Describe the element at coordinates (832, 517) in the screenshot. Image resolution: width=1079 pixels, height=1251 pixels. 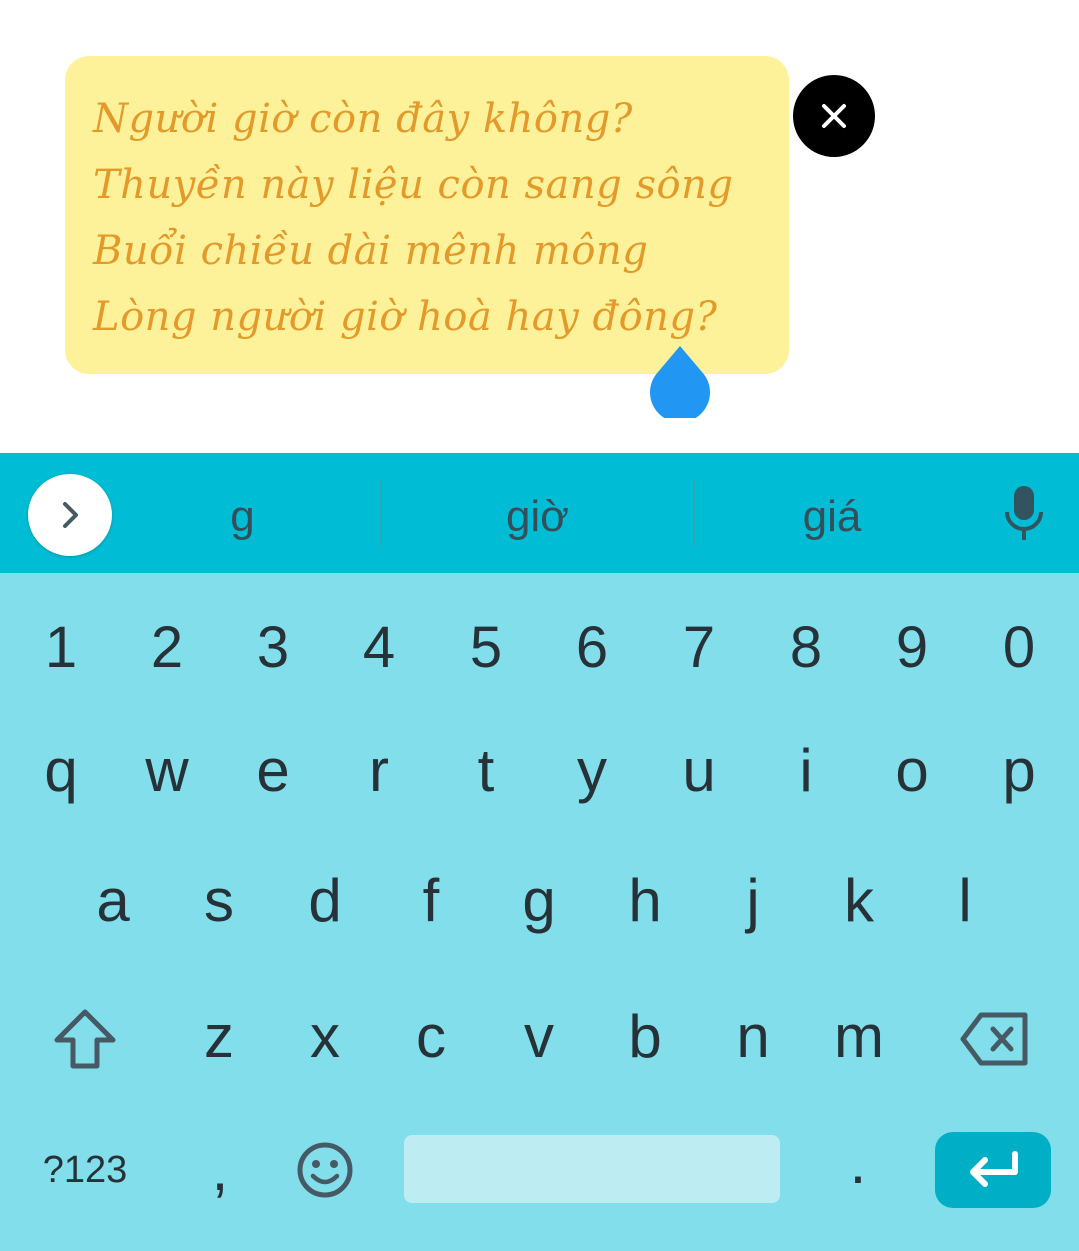
I see `suggestion-3: giá` at that location.